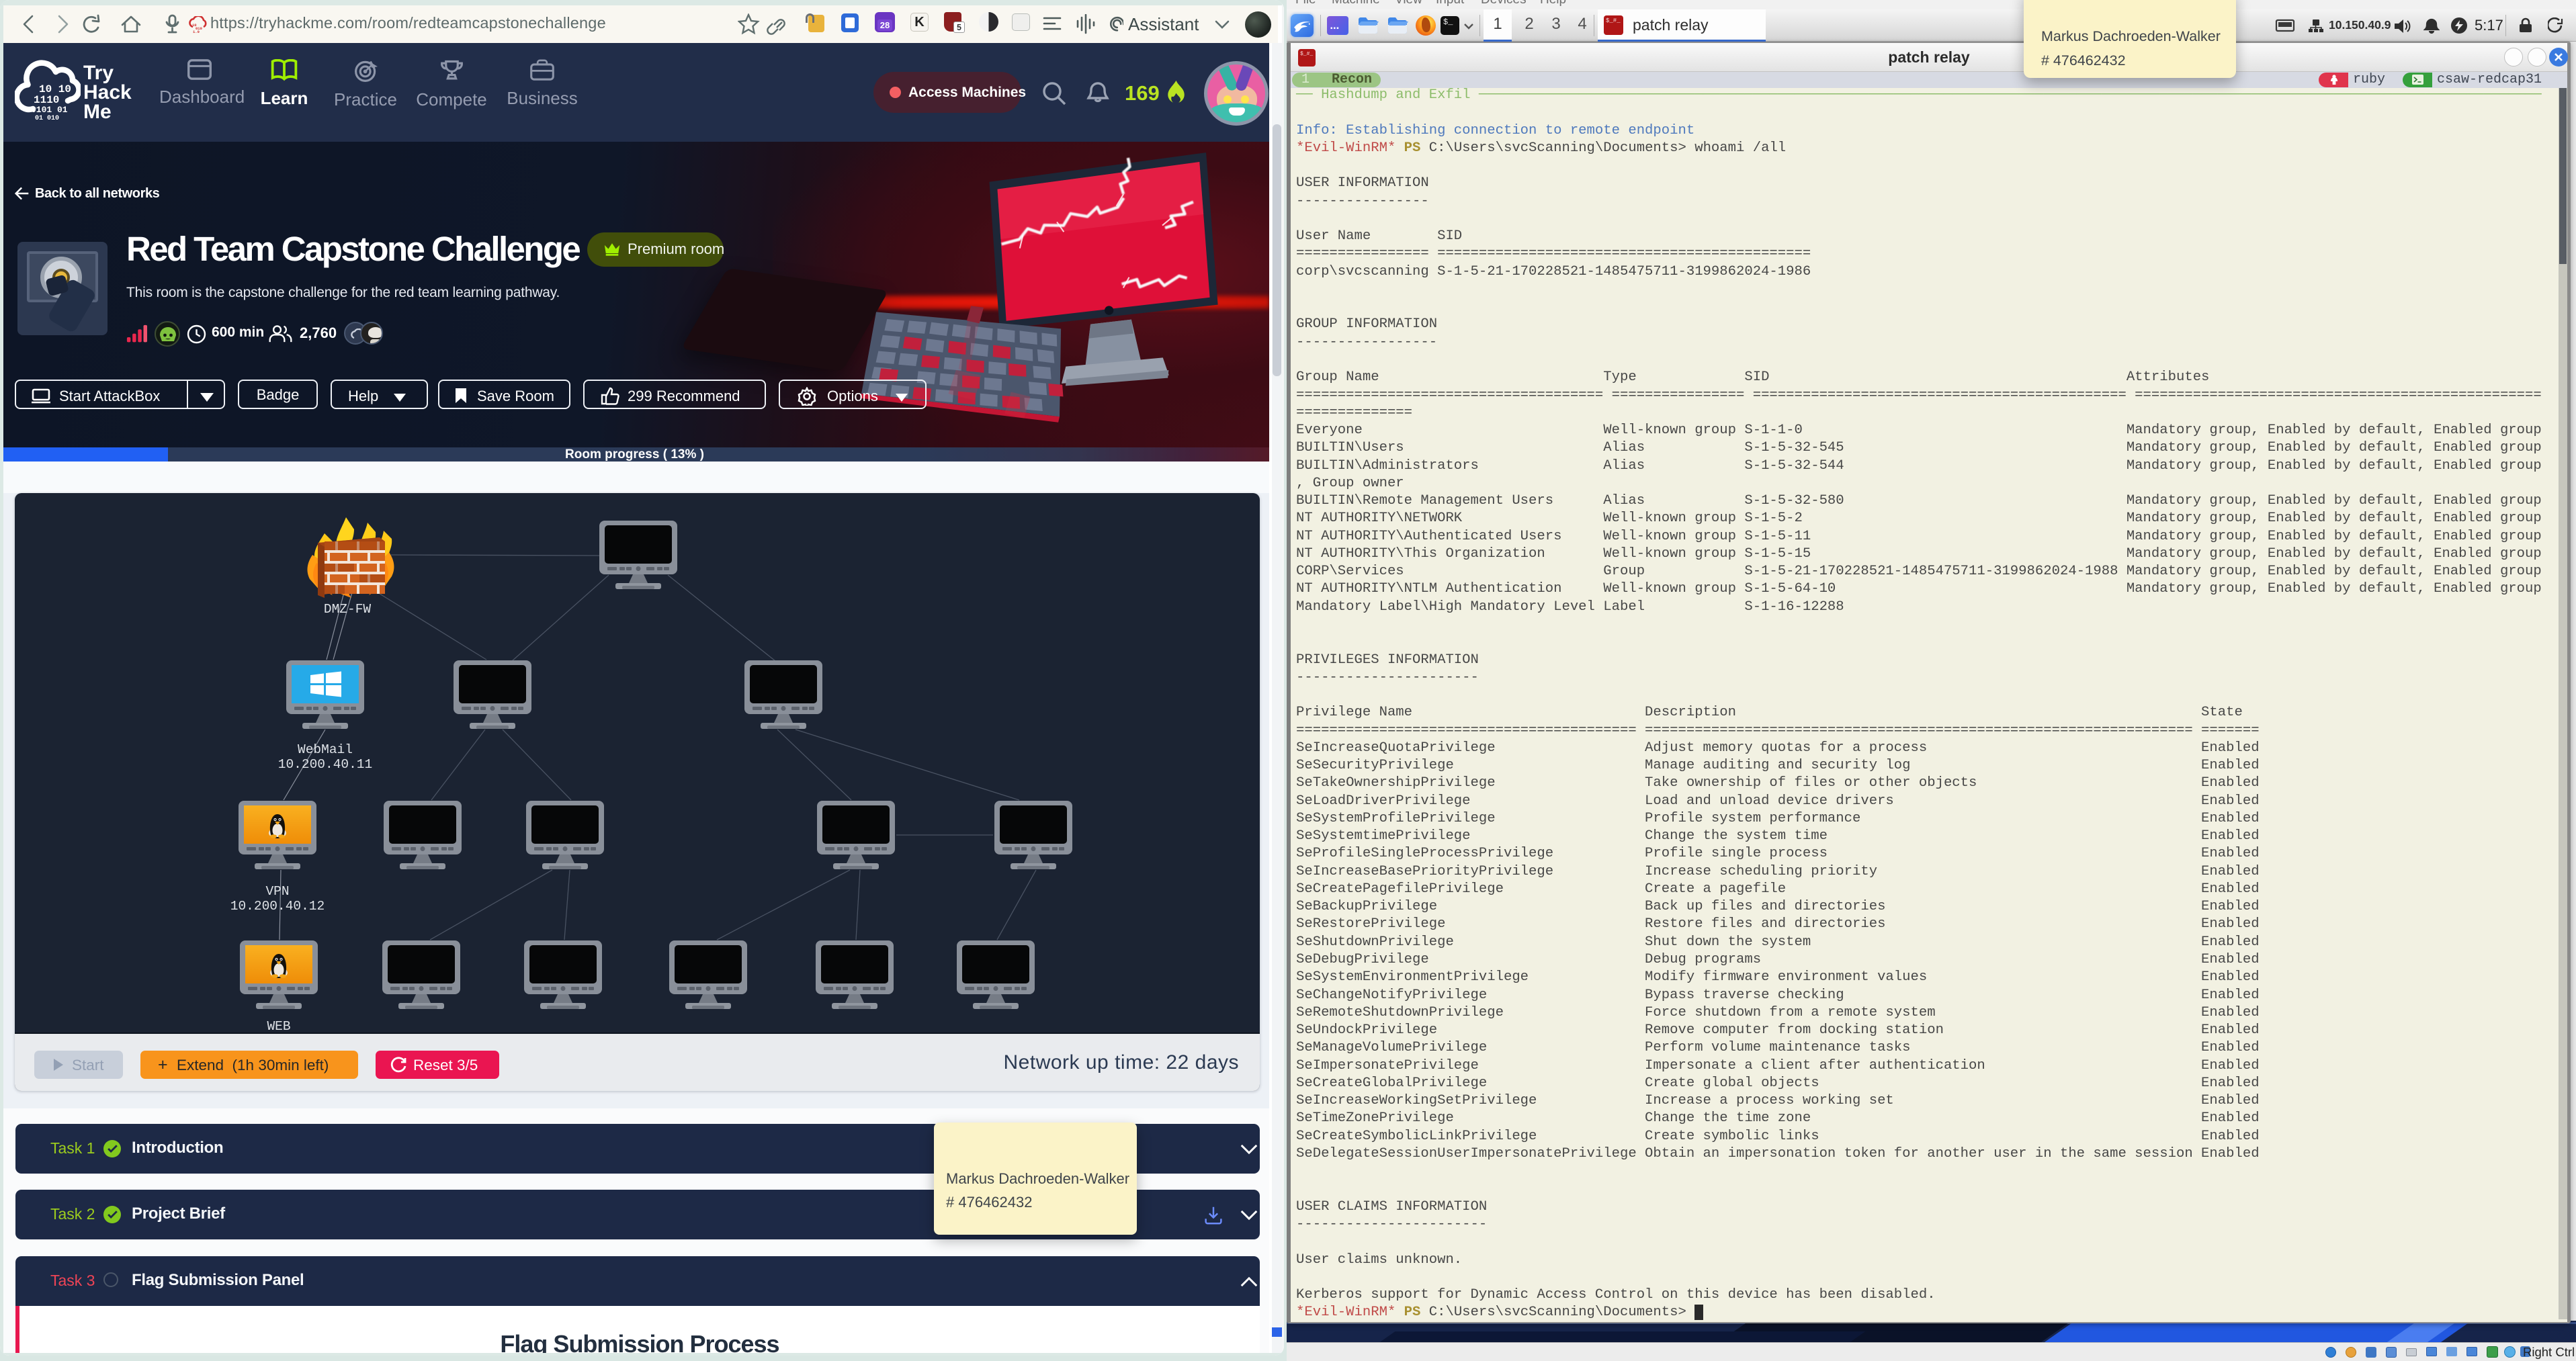 The image size is (2576, 1361). Describe the element at coordinates (325, 750) in the screenshot. I see `svg-text: WebMail` at that location.